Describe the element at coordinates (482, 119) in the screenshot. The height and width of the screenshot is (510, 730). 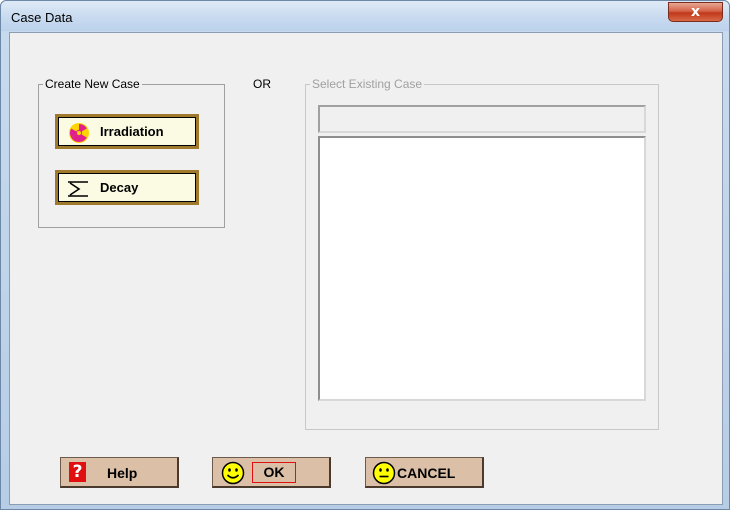
I see `existing-case-combo` at that location.